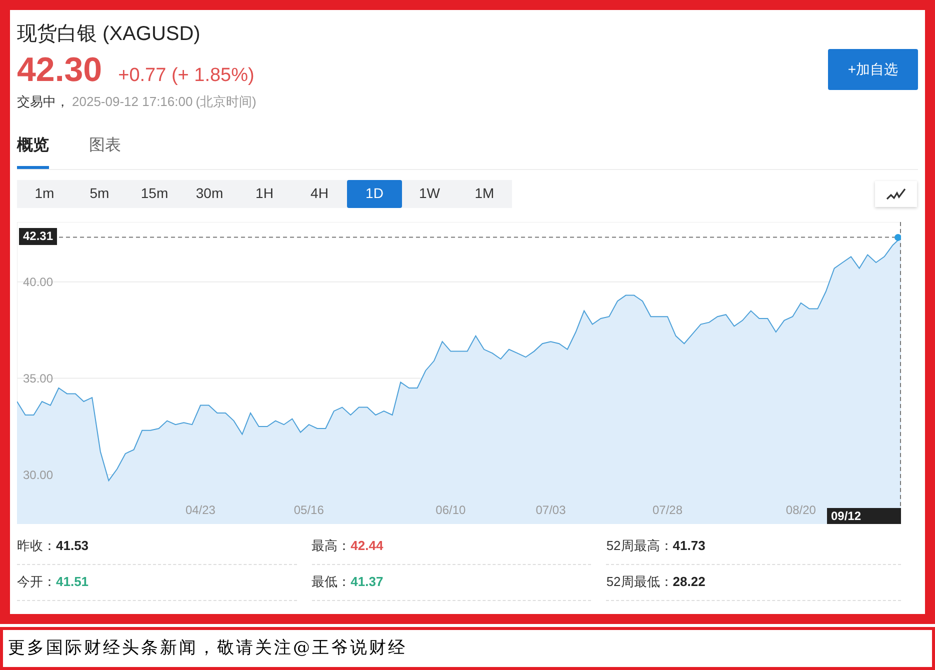 The height and width of the screenshot is (670, 935). What do you see at coordinates (639, 546) in the screenshot?
I see `stat-label: 52周最高：` at bounding box center [639, 546].